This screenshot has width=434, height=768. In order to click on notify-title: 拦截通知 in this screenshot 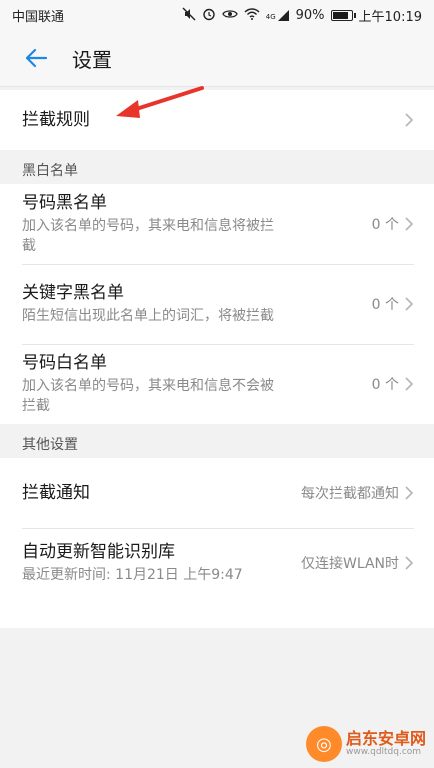, I will do `click(56, 493)`.